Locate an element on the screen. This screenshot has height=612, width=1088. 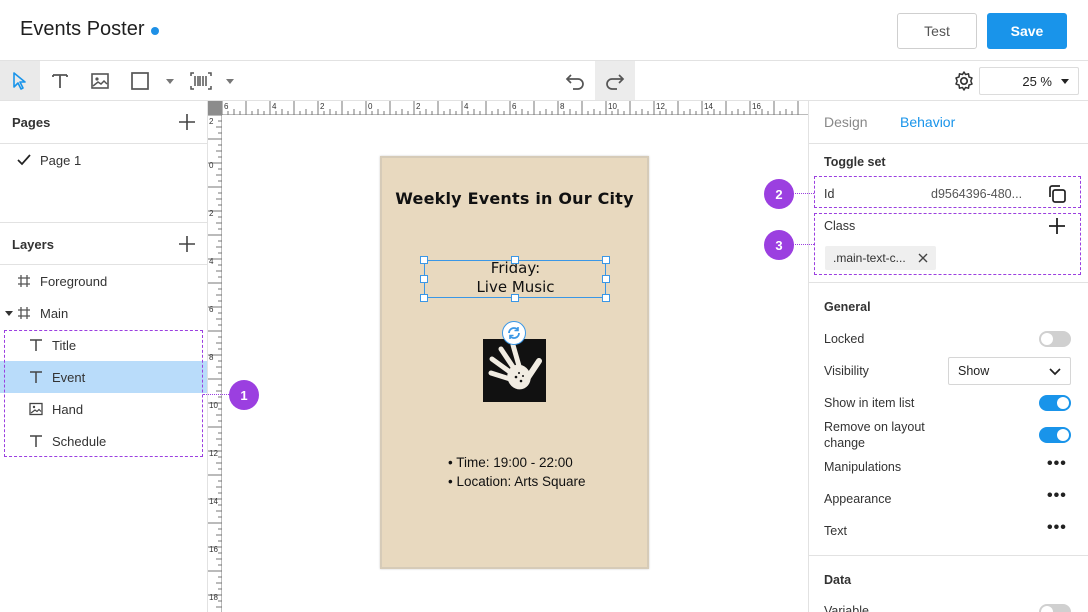
zoom-select: 25 % is located at coordinates (1029, 81).